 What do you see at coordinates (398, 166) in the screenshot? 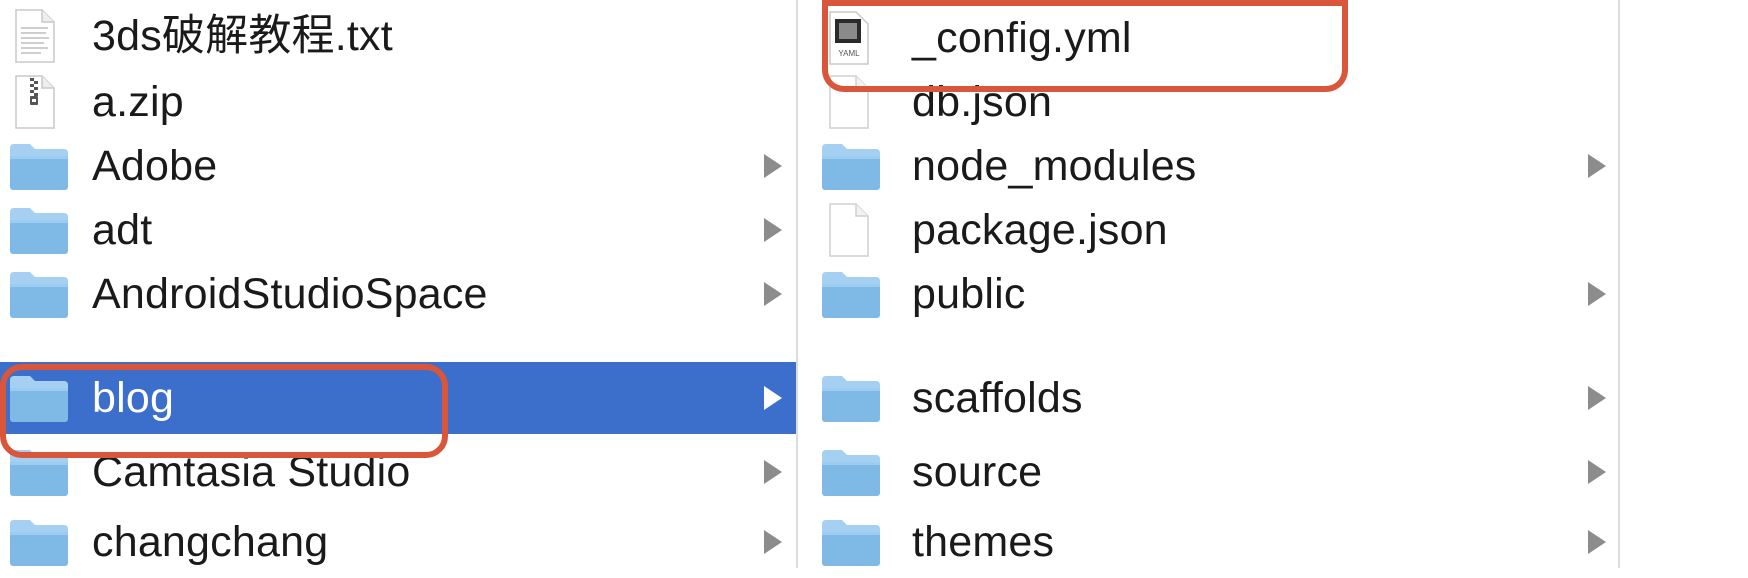
I see `list-item: Adobe` at bounding box center [398, 166].